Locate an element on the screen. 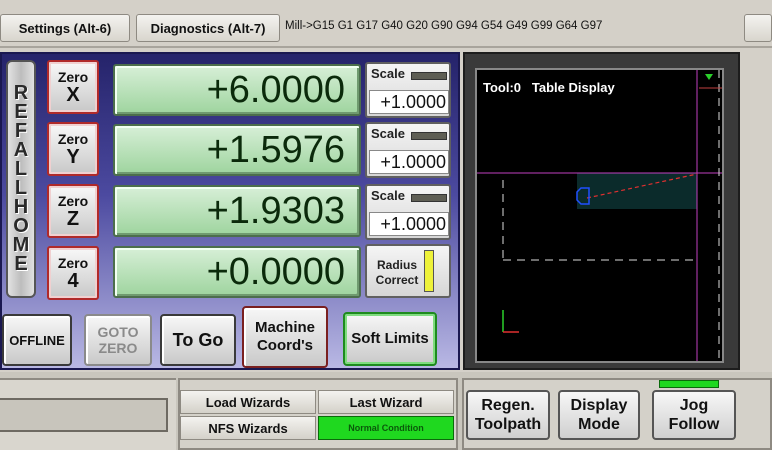  dro-4: +0.0000 is located at coordinates (237, 272).